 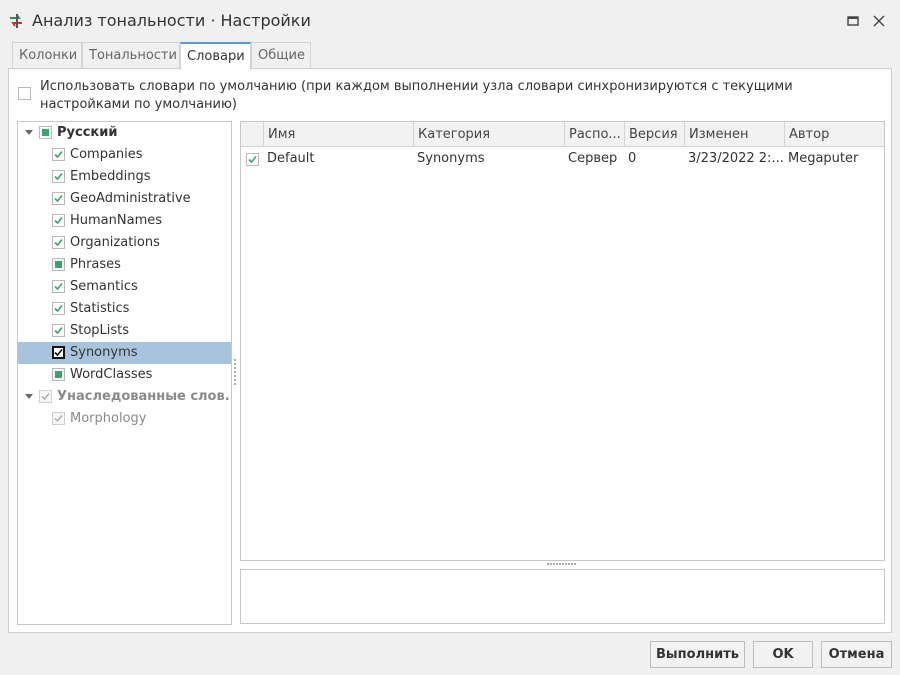 I want to click on cell-version: 0, so click(x=632, y=158).